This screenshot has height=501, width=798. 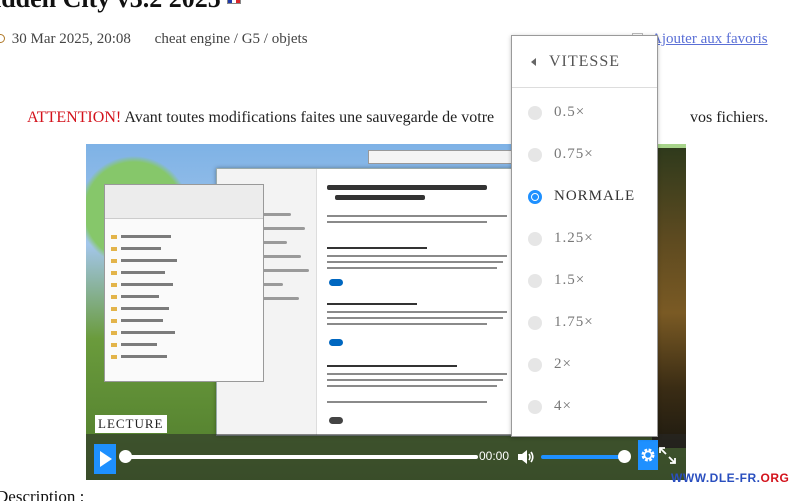 I want to click on speed-option: 0.5×, so click(x=584, y=114).